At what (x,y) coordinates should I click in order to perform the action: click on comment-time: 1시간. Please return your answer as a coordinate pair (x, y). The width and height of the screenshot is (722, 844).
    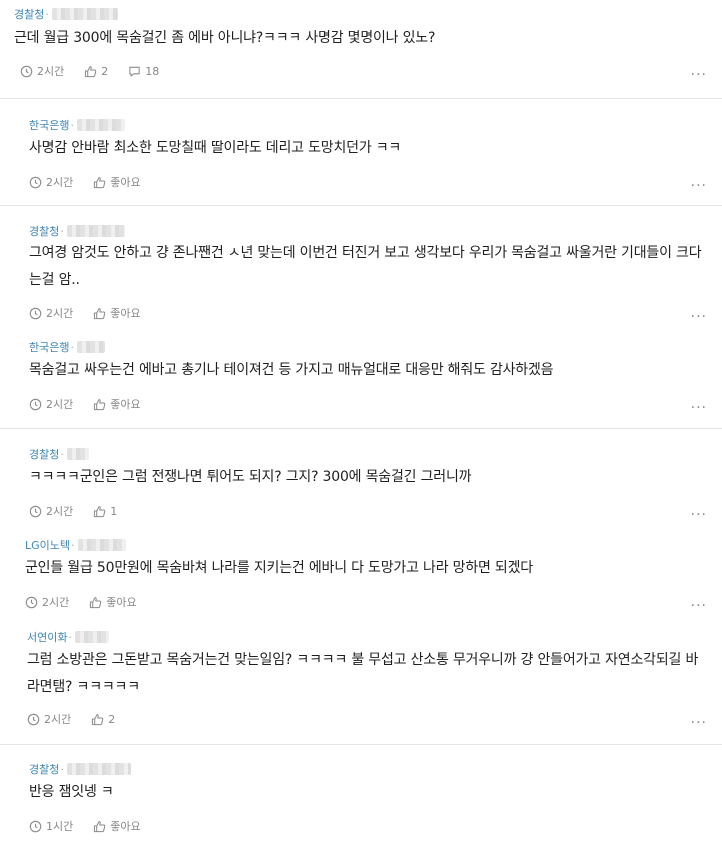
    Looking at the image, I should click on (60, 826).